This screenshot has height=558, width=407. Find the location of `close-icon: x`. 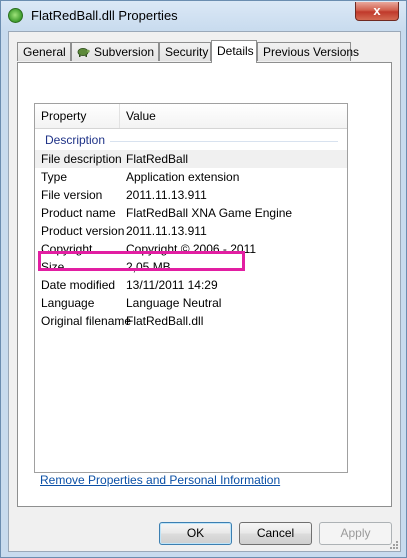

close-icon: x is located at coordinates (377, 10).